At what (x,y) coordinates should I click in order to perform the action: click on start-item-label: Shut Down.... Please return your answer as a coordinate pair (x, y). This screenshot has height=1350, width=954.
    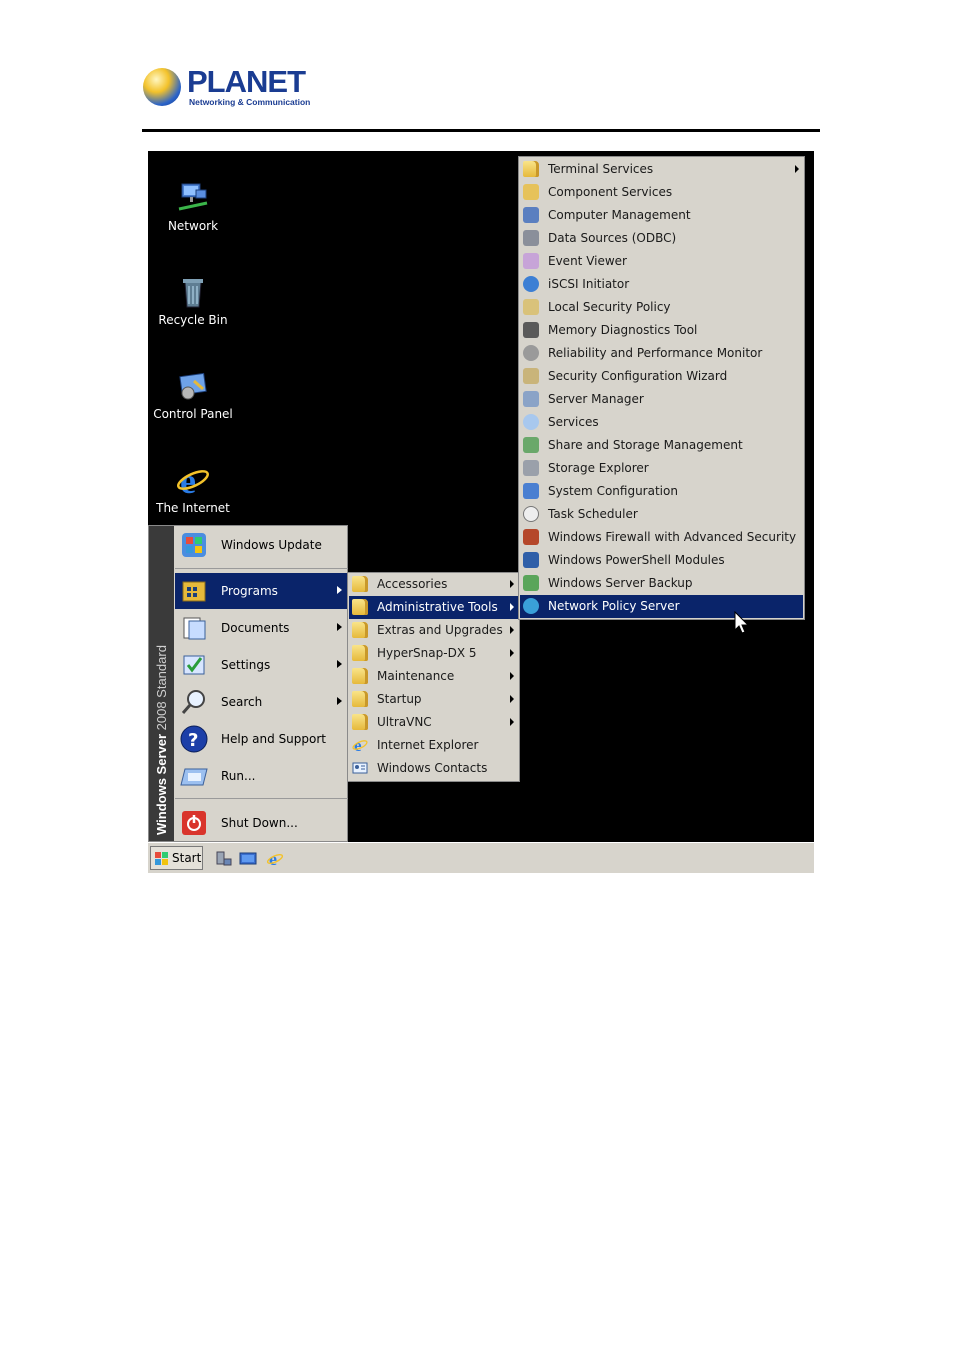
    Looking at the image, I should click on (259, 823).